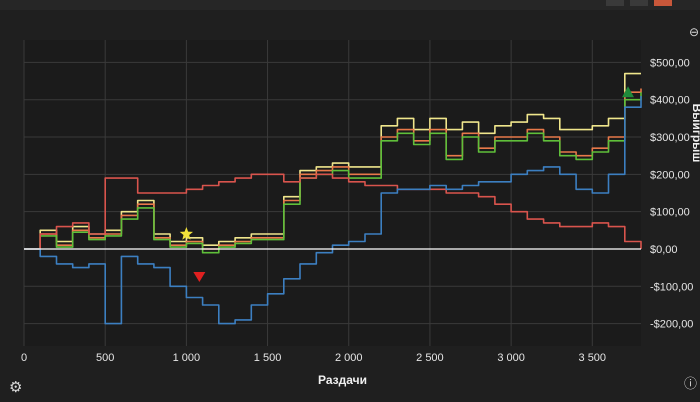 Image resolution: width=700 pixels, height=402 pixels. I want to click on y-tick-label: $500,00, so click(670, 63).